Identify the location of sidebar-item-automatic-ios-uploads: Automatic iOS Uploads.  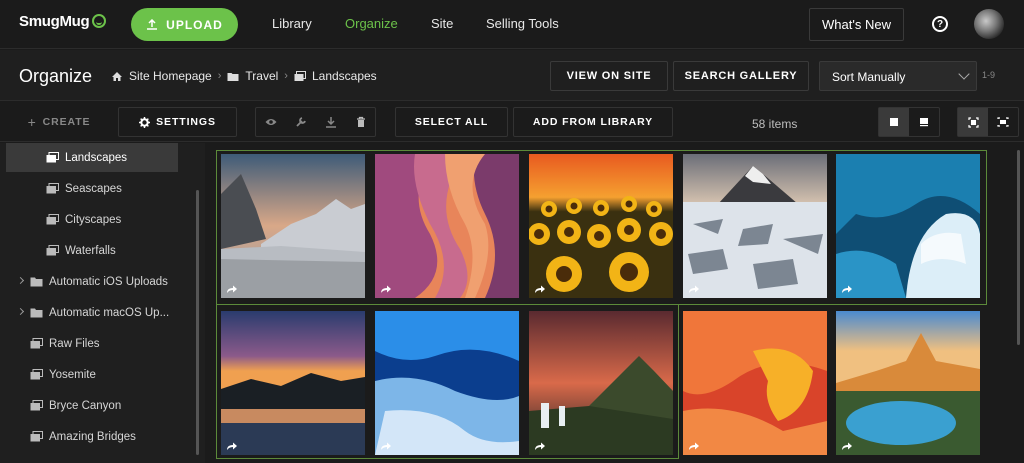
(92, 281).